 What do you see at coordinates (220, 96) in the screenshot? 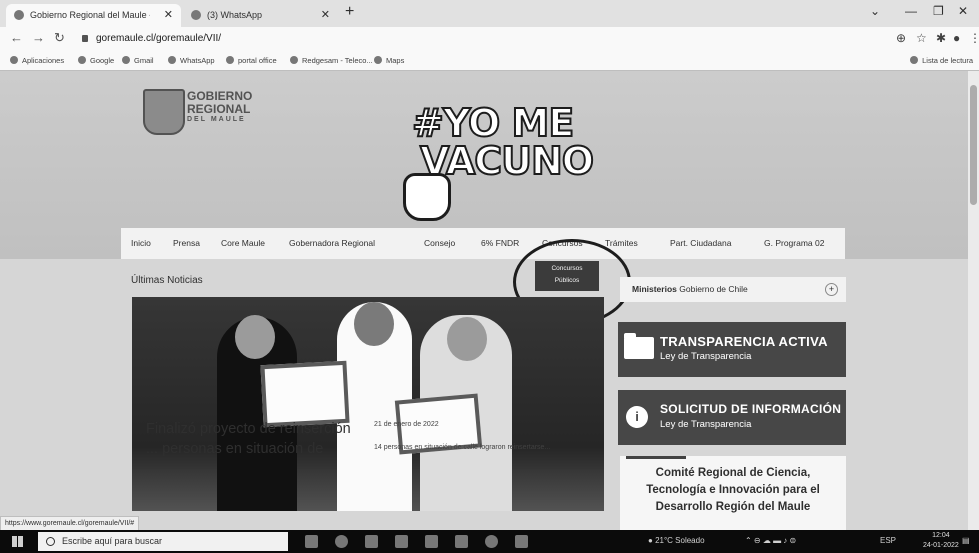
I see `logo-text: GOBIERNO` at bounding box center [220, 96].